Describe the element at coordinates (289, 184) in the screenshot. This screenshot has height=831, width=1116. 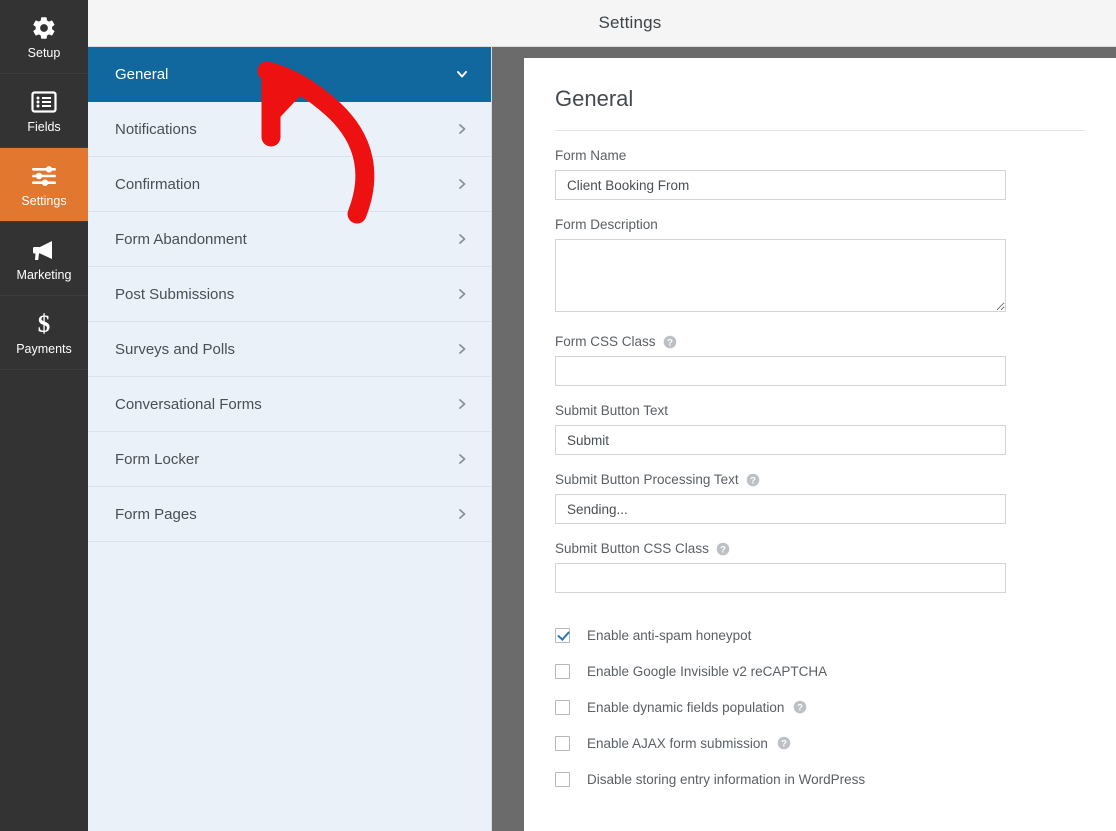
I see `settings-menu-item-confirmation: Confirmation` at that location.